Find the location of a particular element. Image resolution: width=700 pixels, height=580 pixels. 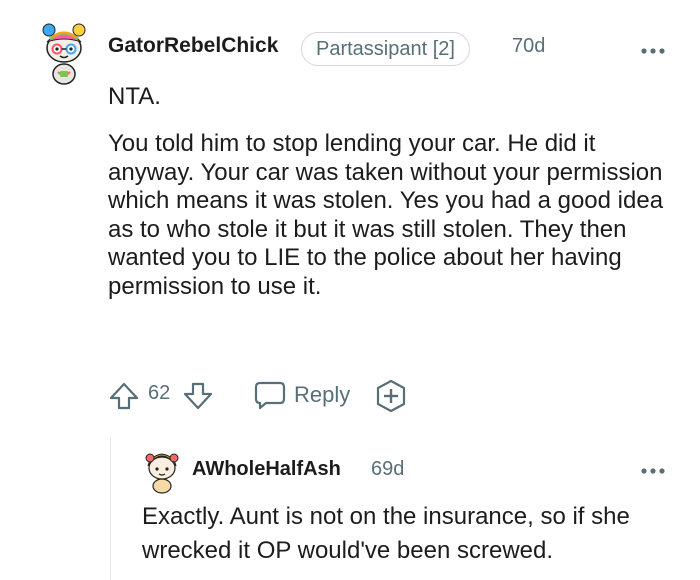

award-button is located at coordinates (391, 396).